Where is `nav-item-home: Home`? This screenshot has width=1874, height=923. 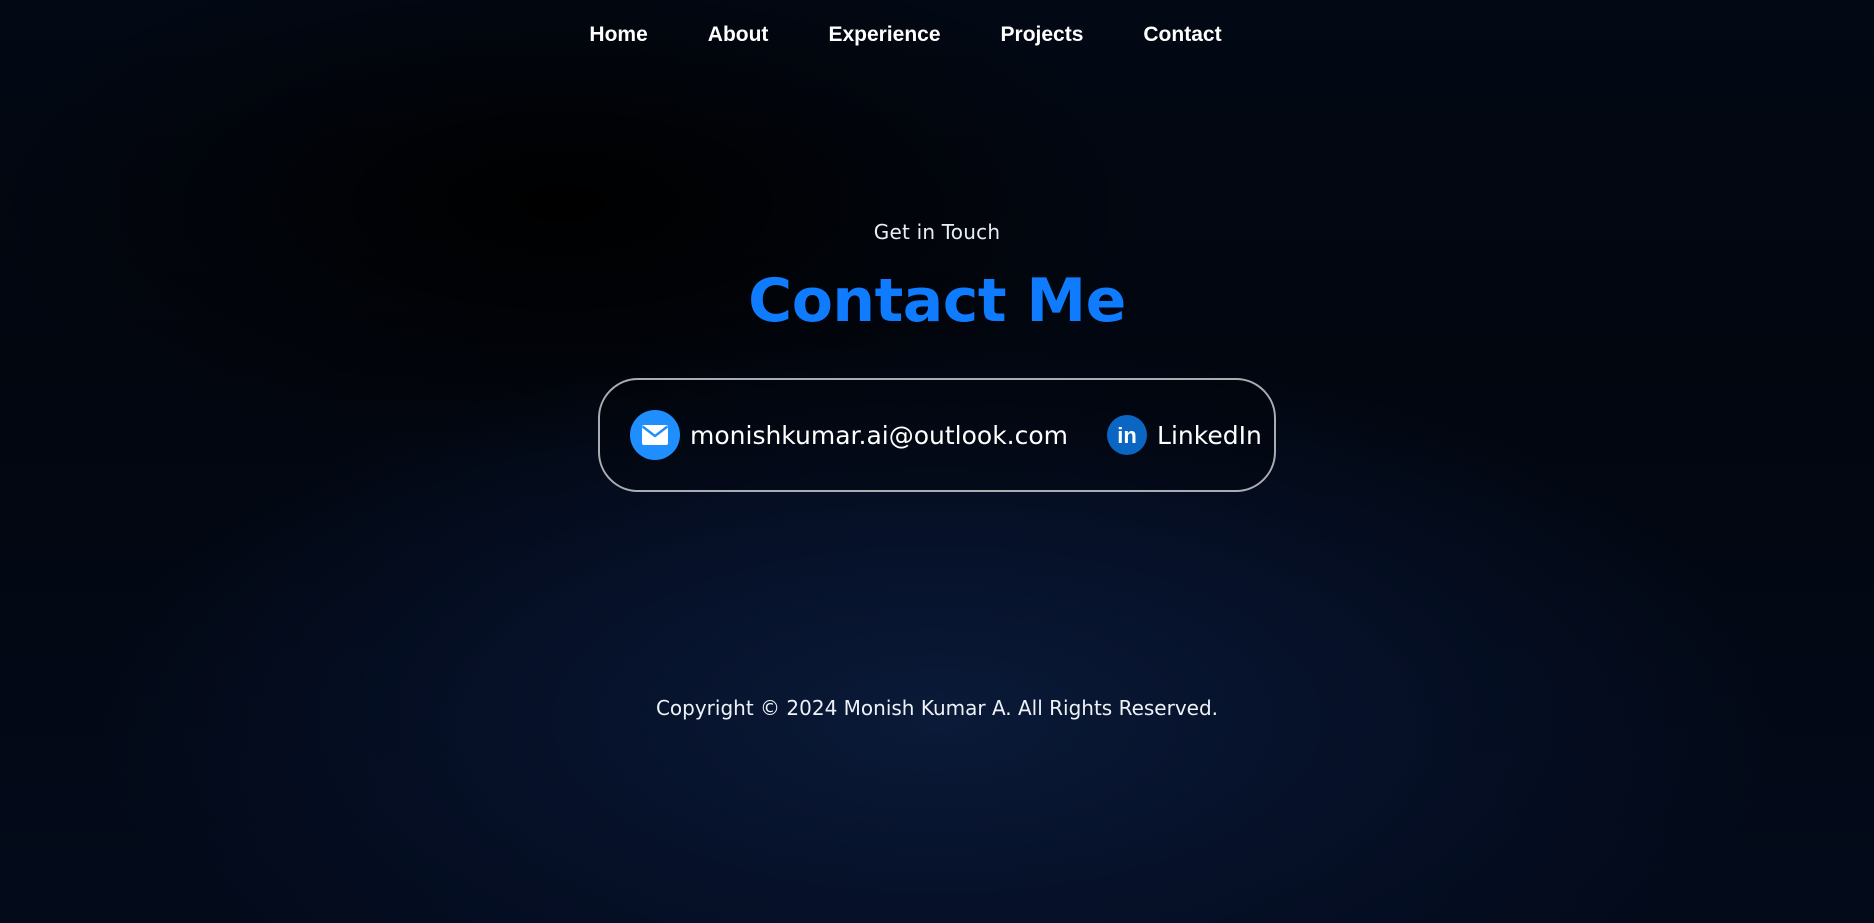 nav-item-home: Home is located at coordinates (618, 35).